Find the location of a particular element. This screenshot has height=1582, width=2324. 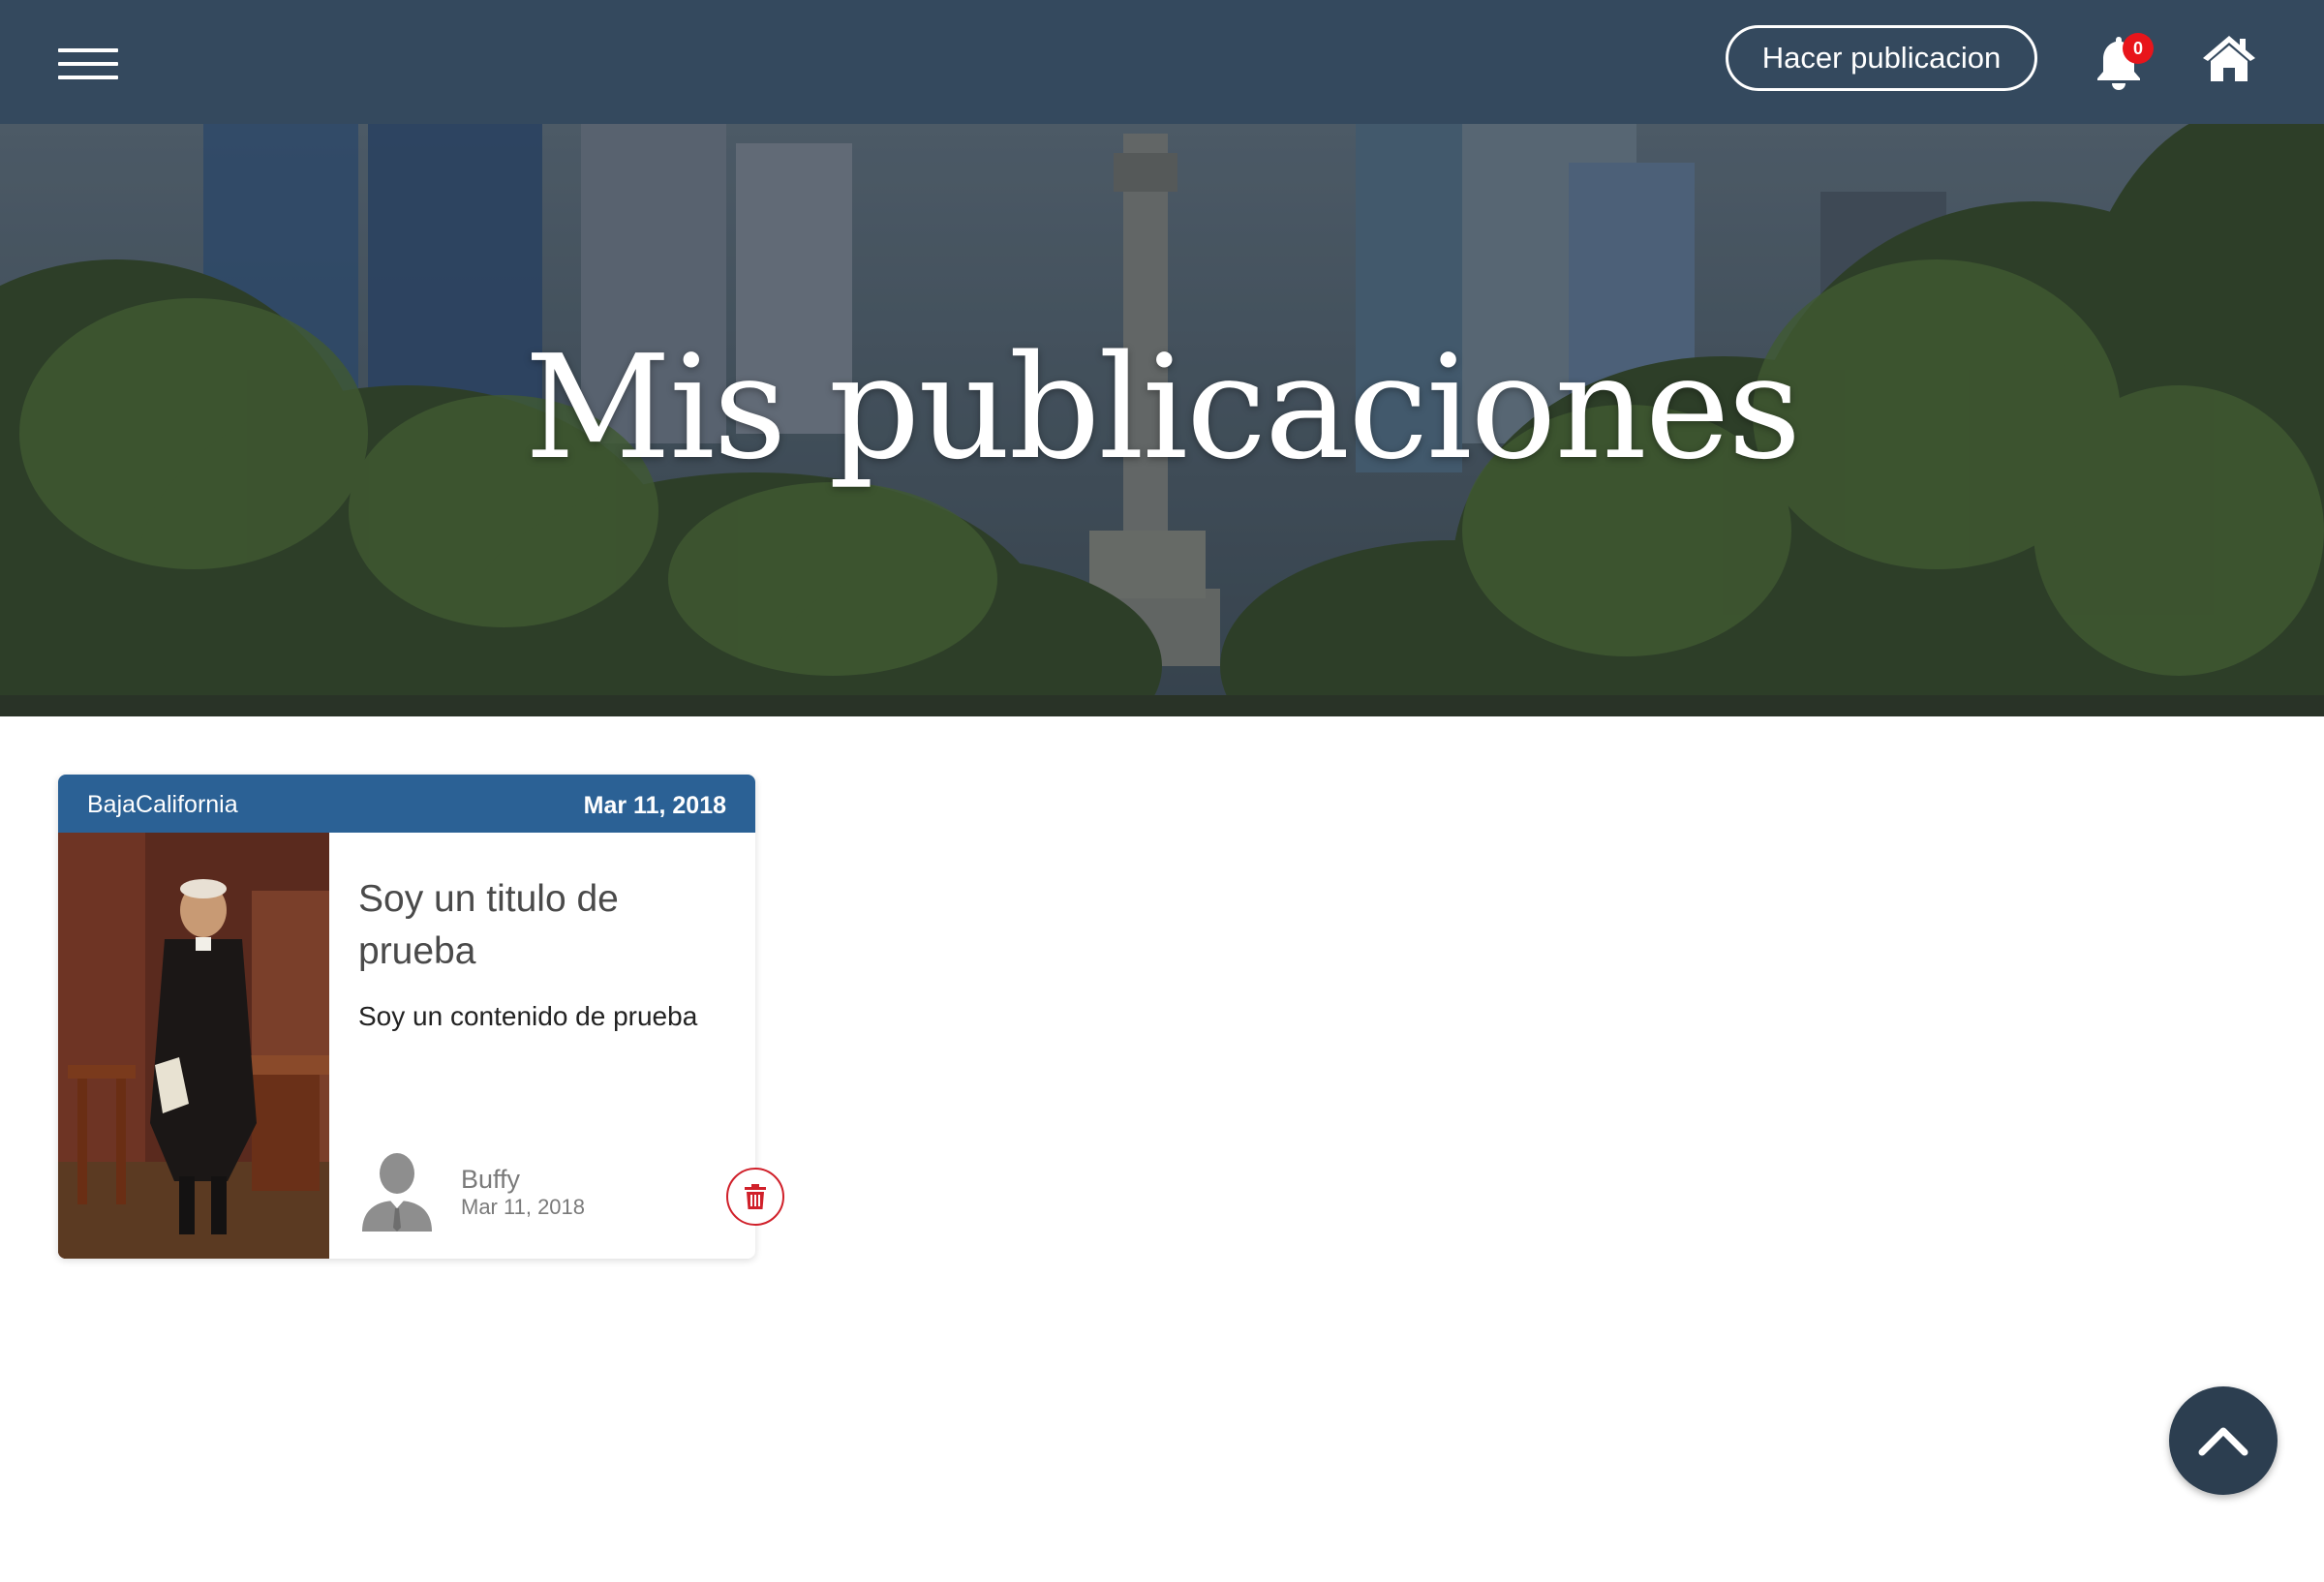

trash-icon is located at coordinates (756, 1196).